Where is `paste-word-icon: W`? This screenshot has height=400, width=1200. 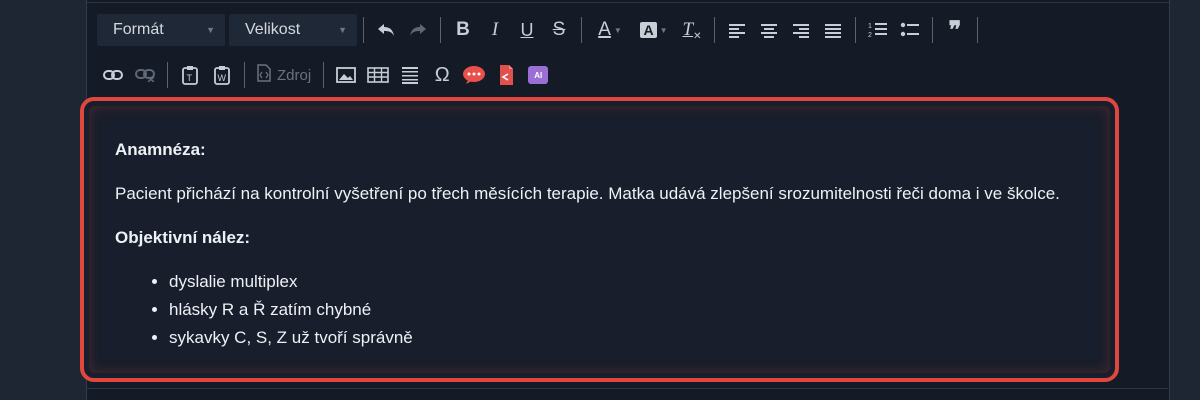 paste-word-icon: W is located at coordinates (222, 75).